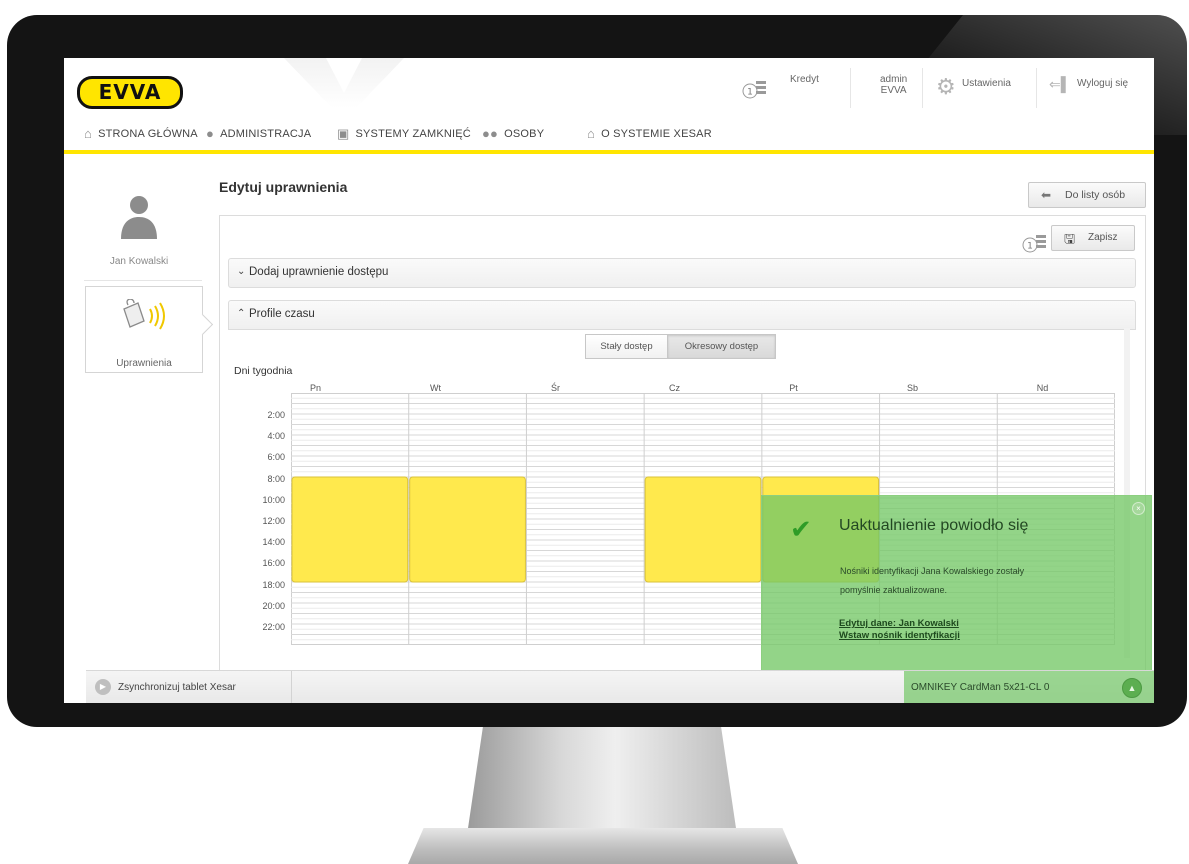 The height and width of the screenshot is (864, 1189). Describe the element at coordinates (103, 687) in the screenshot. I see `sync-icon: ▶` at that location.